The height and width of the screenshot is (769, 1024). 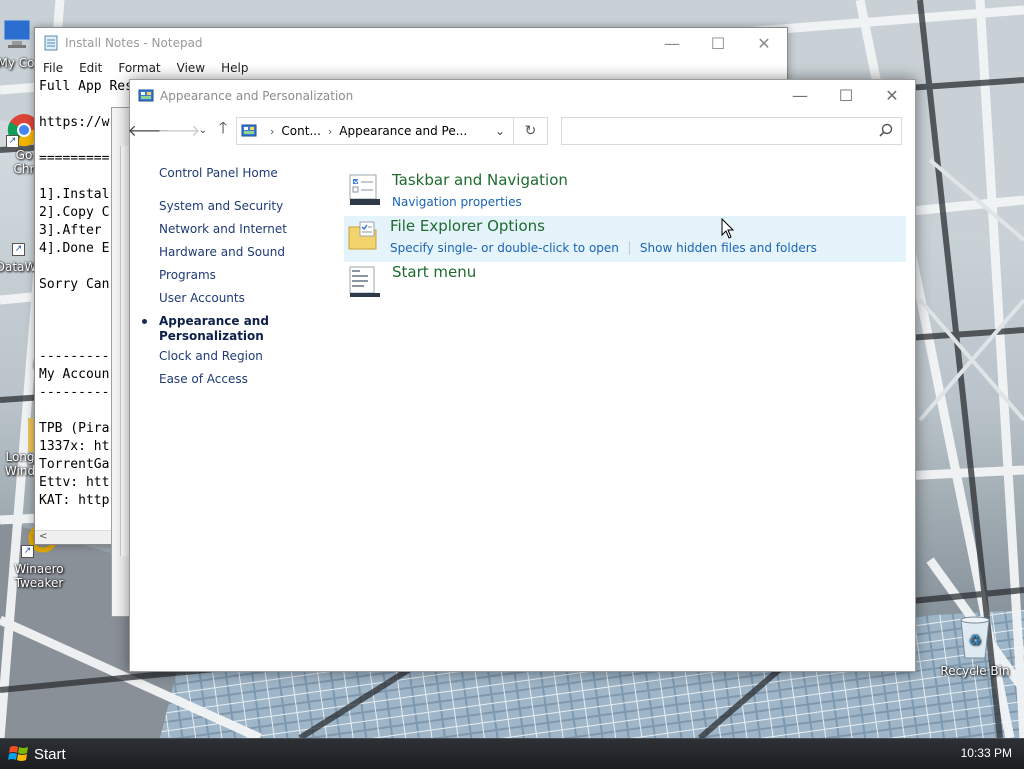 What do you see at coordinates (39, 576) in the screenshot?
I see `desktop-icon-label: Winaero Tweaker` at bounding box center [39, 576].